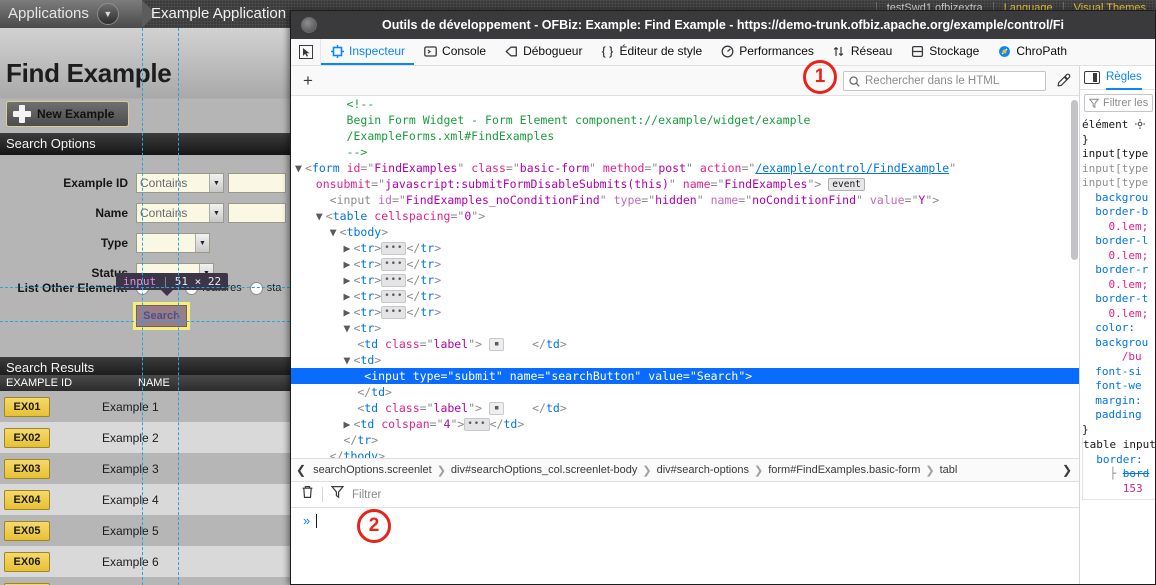  Describe the element at coordinates (257, 213) in the screenshot. I see `value-input-name` at that location.